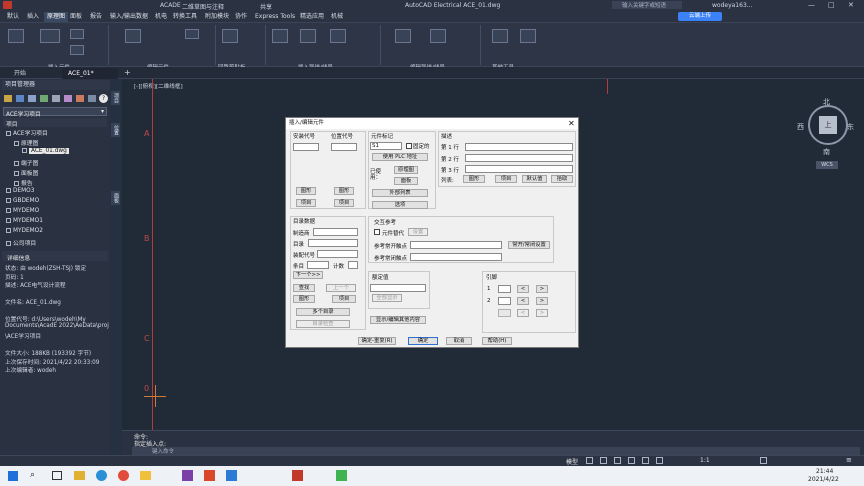 The image size is (864, 486). Describe the element at coordinates (341, 475) in the screenshot. I see `wechat-icon` at that location.